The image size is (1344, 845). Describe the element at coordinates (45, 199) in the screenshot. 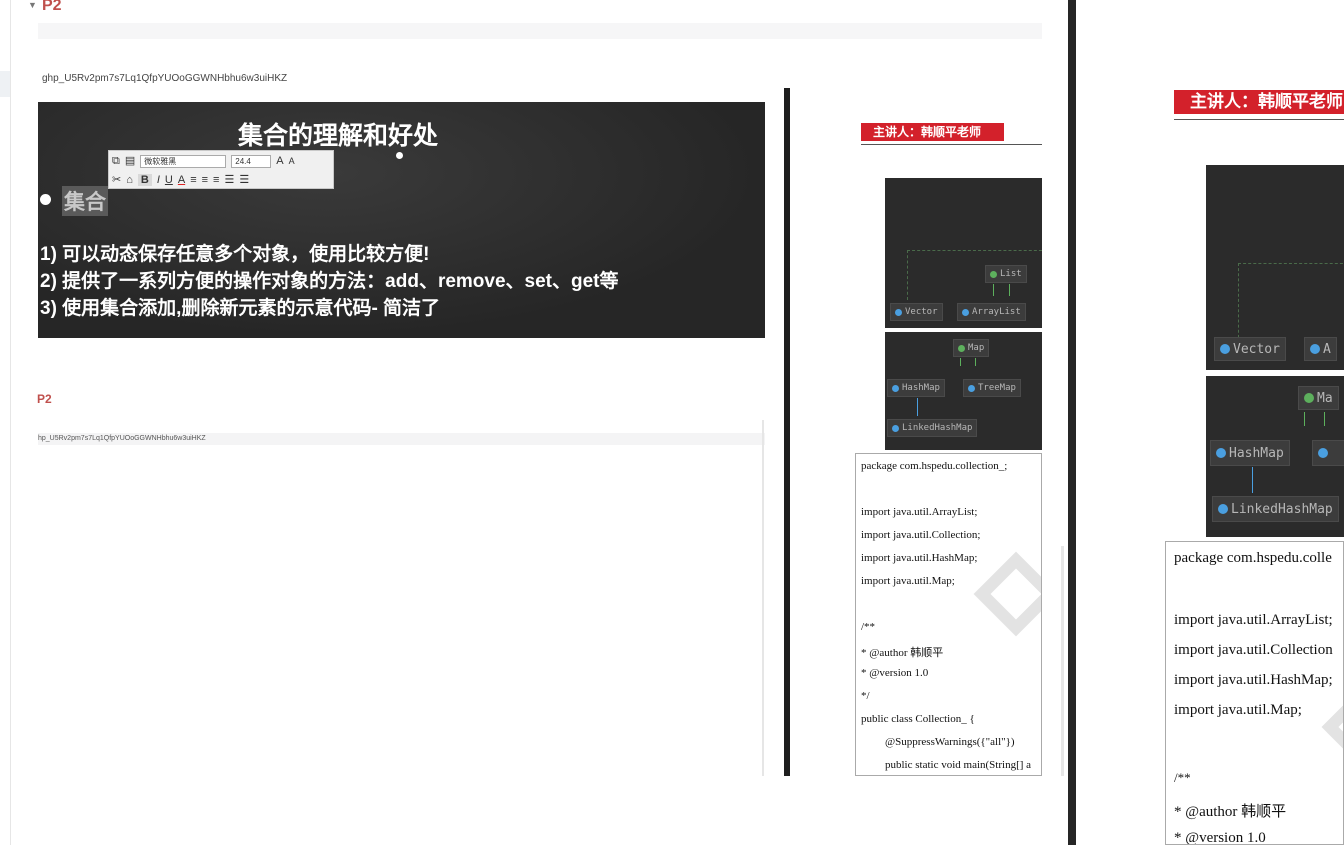

I see `bullet-dot` at that location.